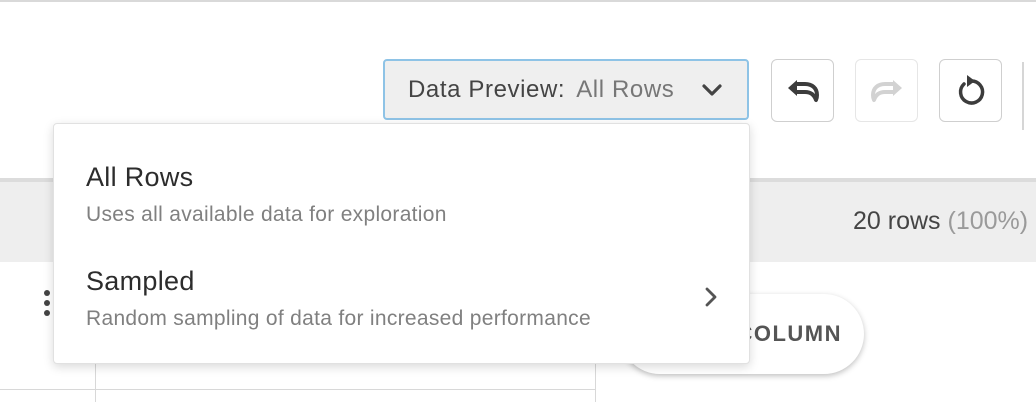 The width and height of the screenshot is (1036, 402). What do you see at coordinates (487, 89) in the screenshot?
I see `data-preview-label: Data Preview:` at bounding box center [487, 89].